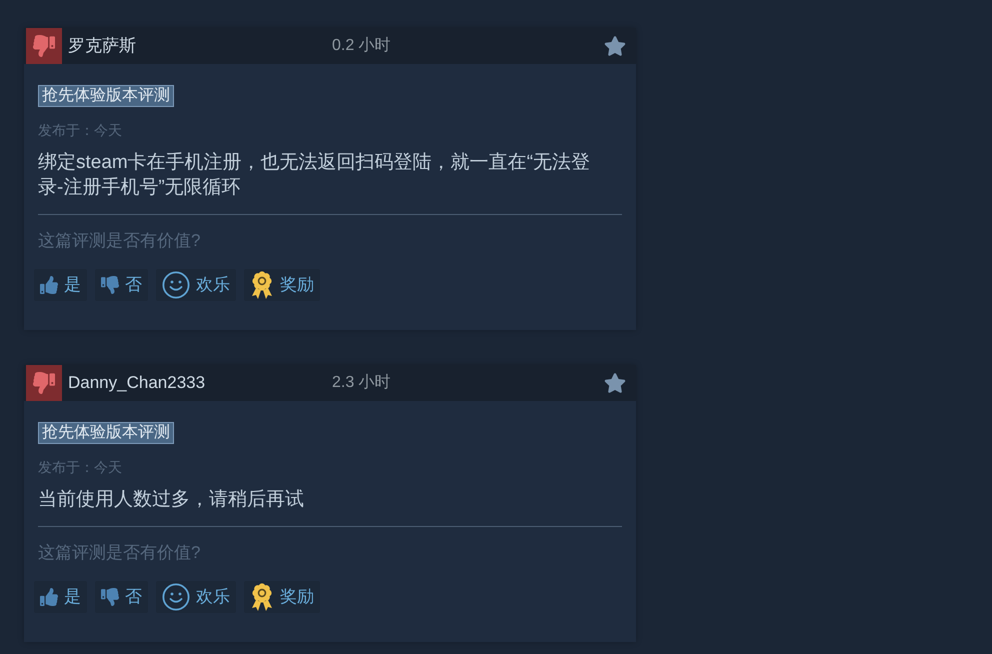 Image resolution: width=992 pixels, height=654 pixels. Describe the element at coordinates (361, 382) in the screenshot. I see `playtime-text: 2.3 小时` at that location.